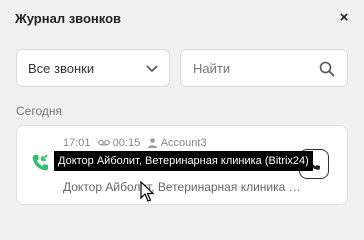 The height and width of the screenshot is (240, 364). Describe the element at coordinates (68, 18) in the screenshot. I see `panel-title: Журнал звонков` at that location.